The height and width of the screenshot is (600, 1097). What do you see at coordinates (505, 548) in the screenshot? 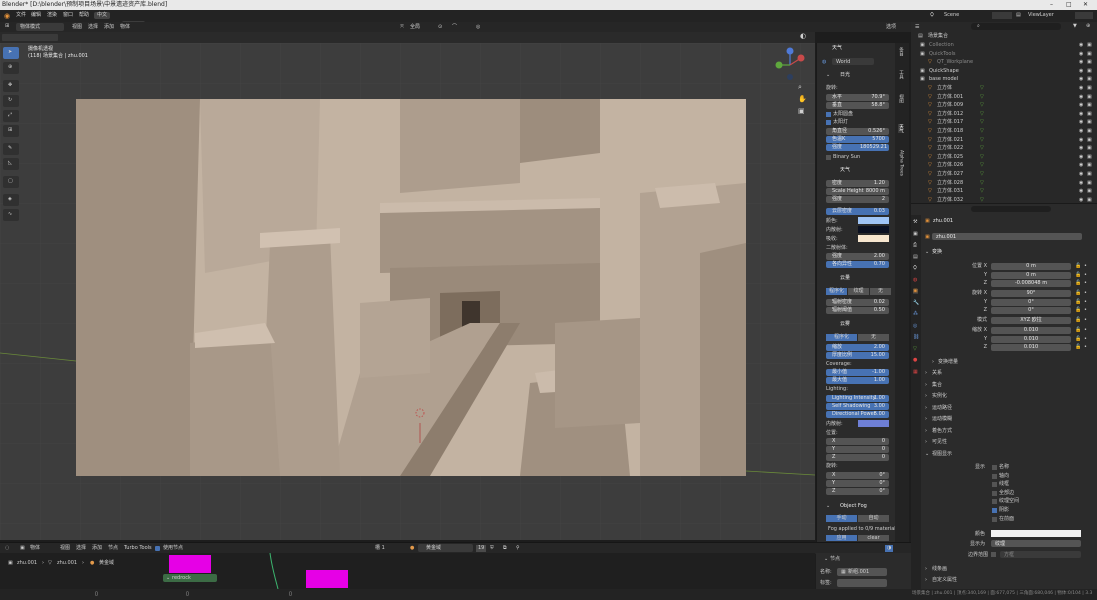
I see `duplicate-icon: ⧉` at bounding box center [505, 548].